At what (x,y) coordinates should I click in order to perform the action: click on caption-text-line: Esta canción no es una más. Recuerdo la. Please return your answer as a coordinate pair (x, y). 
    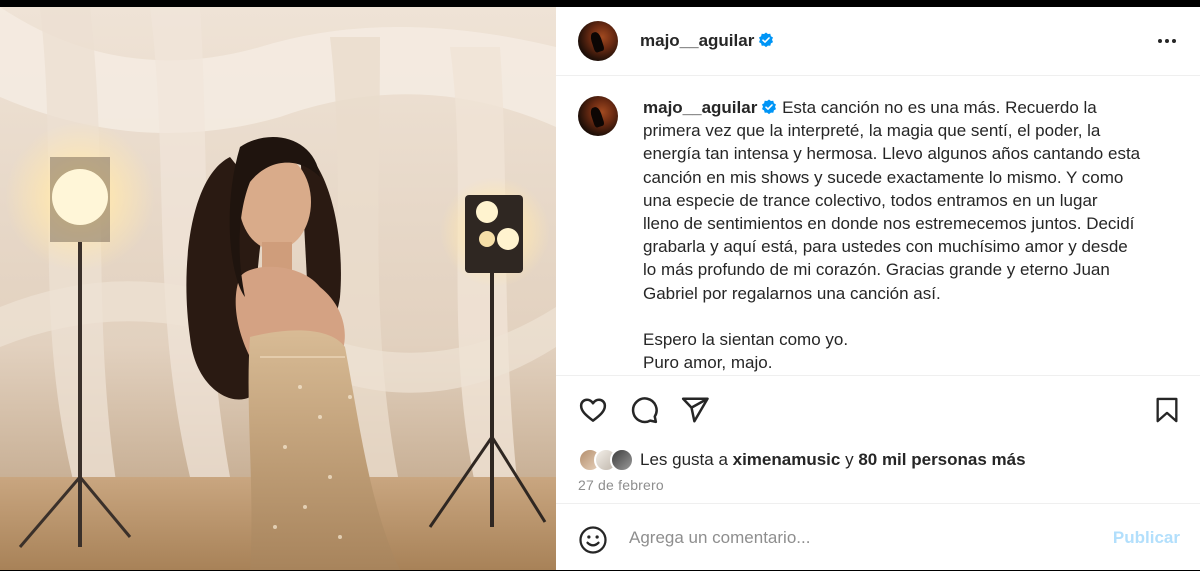
    Looking at the image, I should click on (939, 107).